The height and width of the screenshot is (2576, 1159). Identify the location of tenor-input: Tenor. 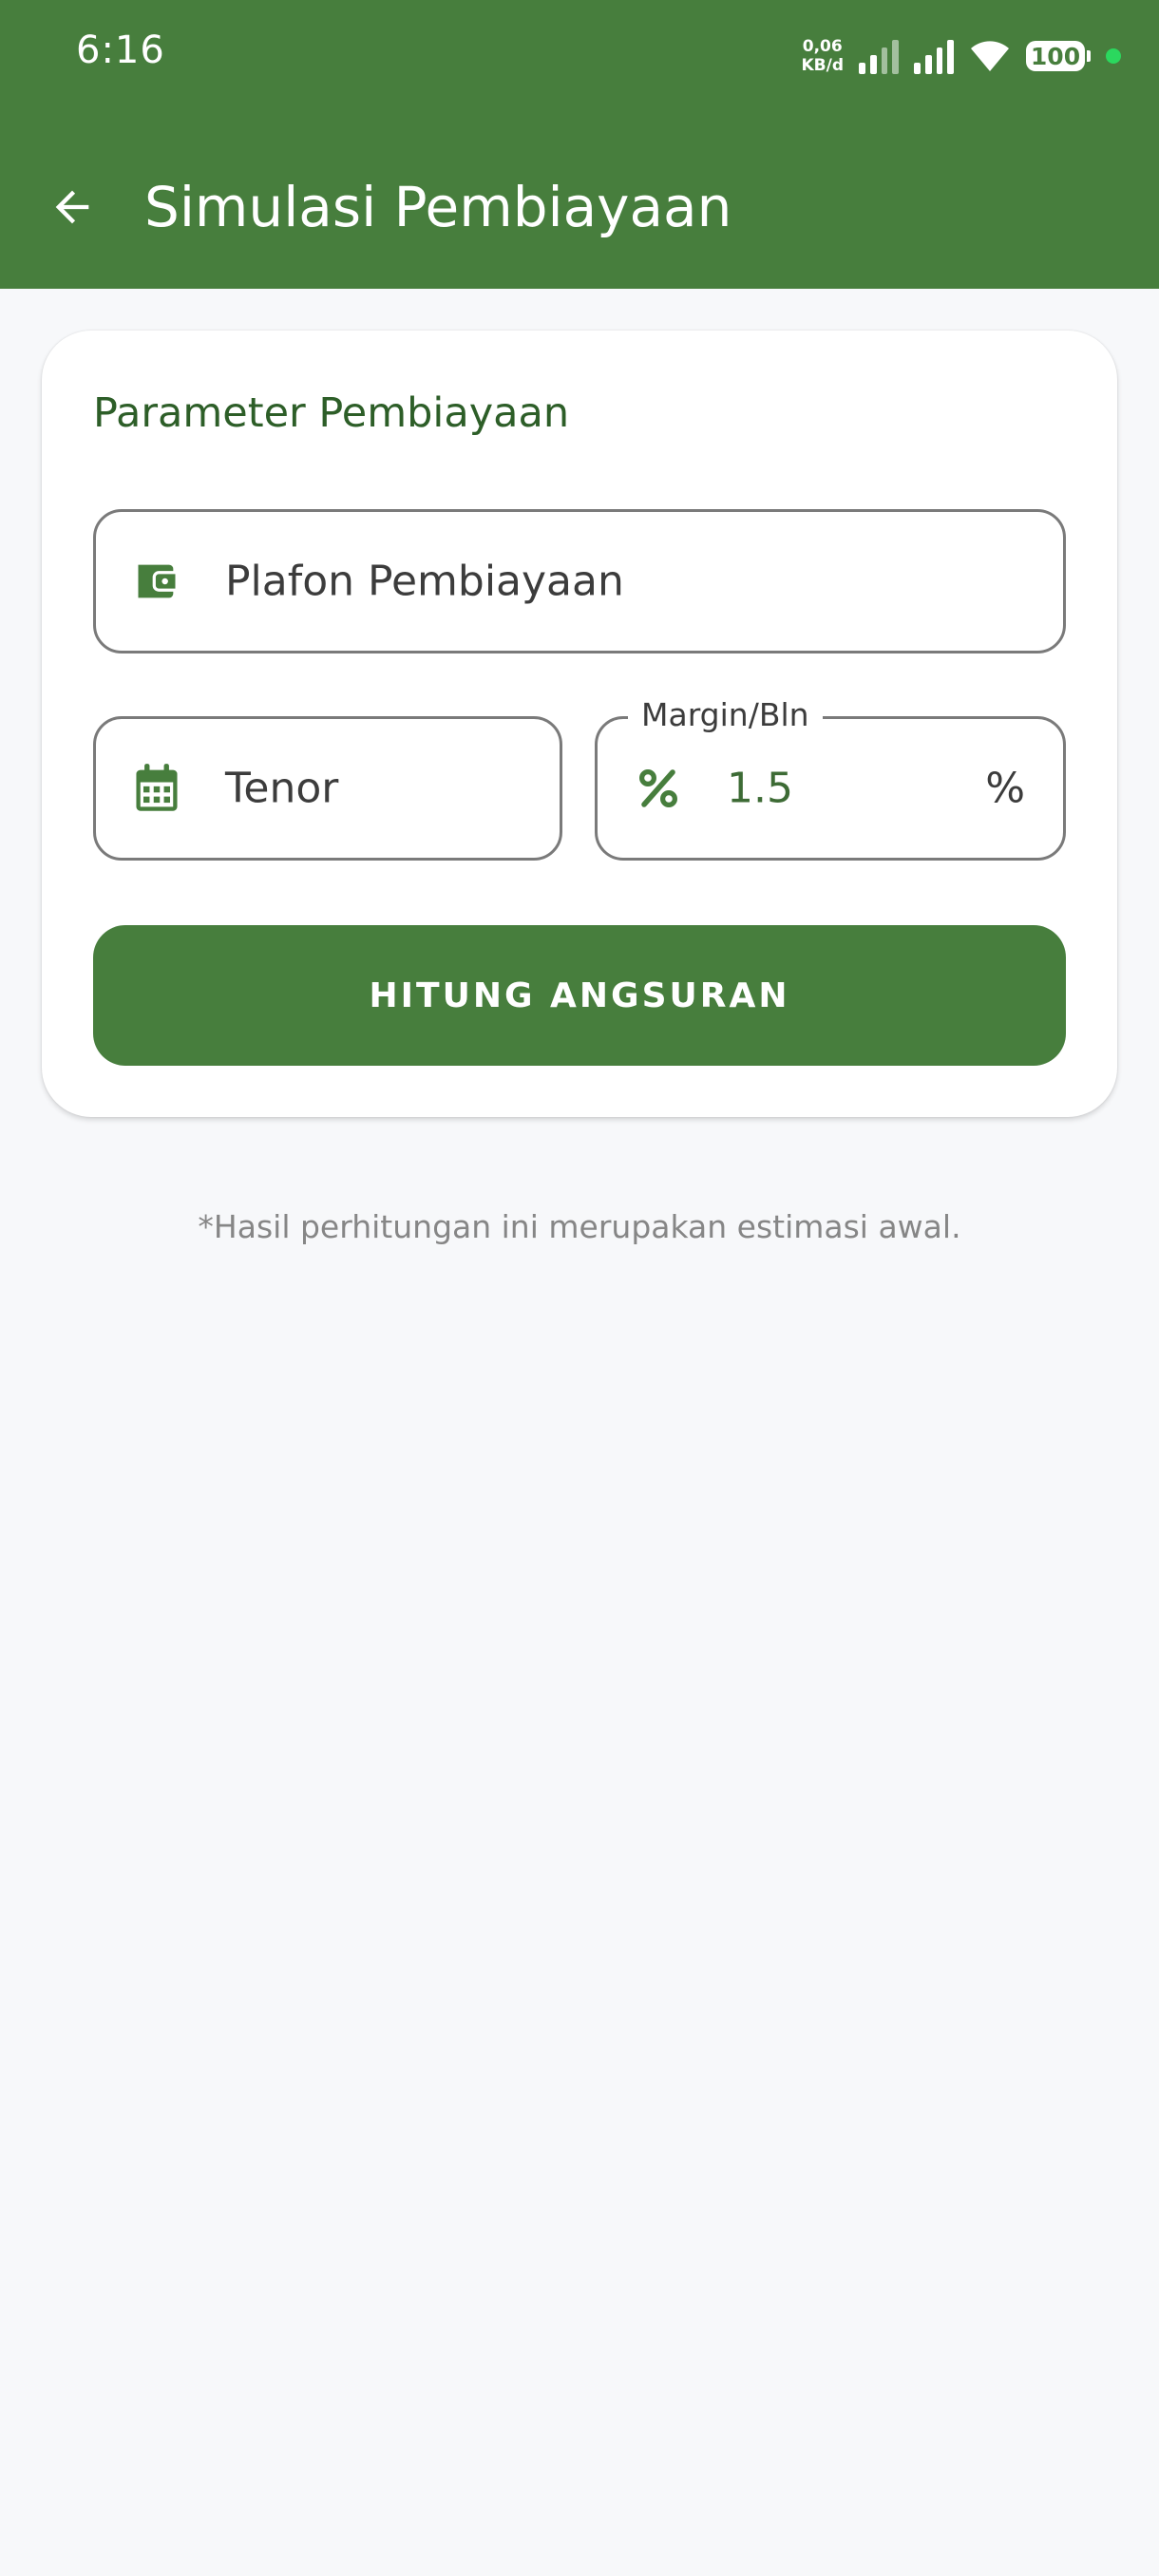
(327, 788).